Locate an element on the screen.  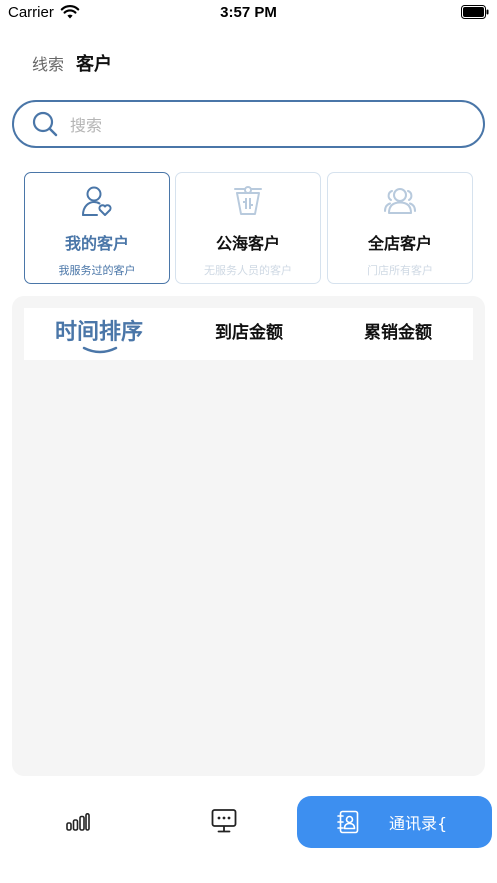
search-input: 搜索 is located at coordinates (248, 124).